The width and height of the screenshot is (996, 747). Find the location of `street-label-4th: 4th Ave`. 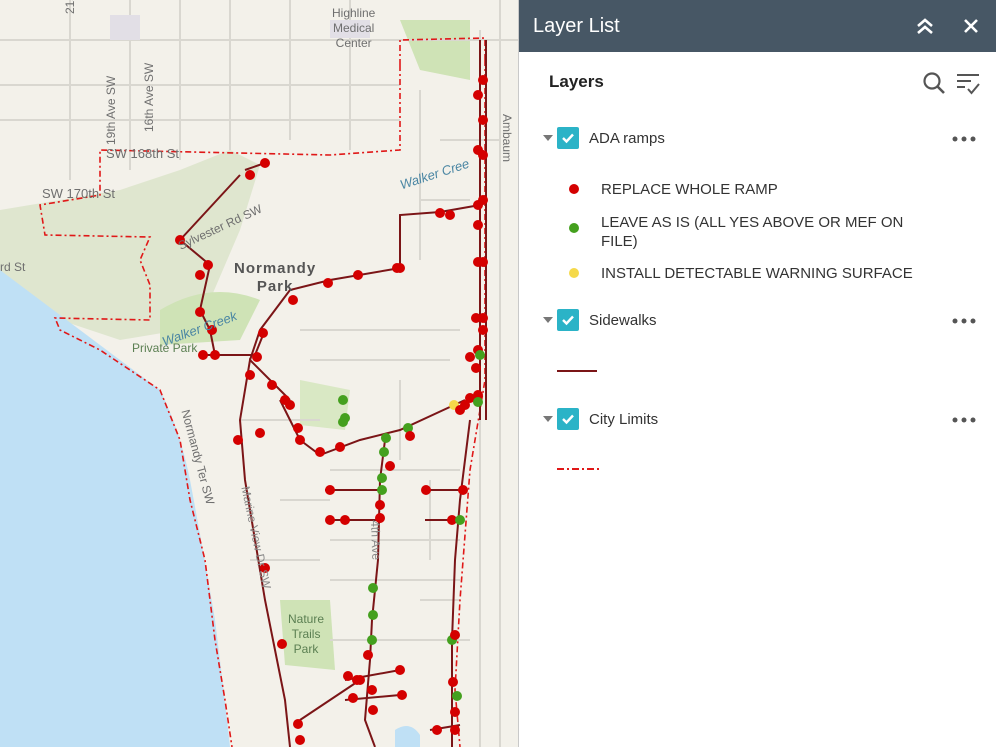

street-label-4th: 4th Ave is located at coordinates (376, 540).